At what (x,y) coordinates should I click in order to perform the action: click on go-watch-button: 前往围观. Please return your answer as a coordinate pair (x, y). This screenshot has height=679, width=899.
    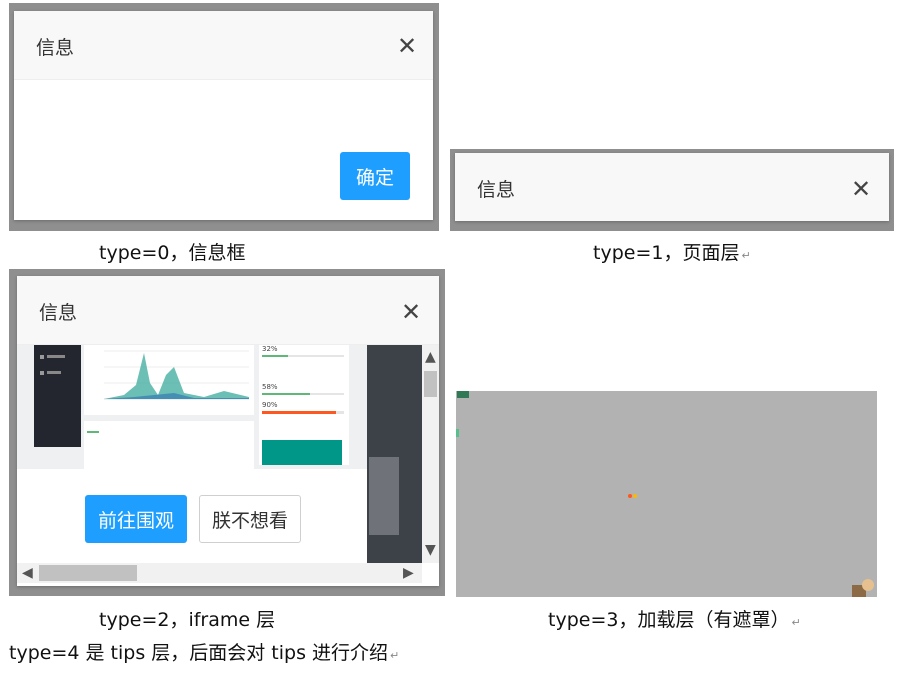
    Looking at the image, I should click on (136, 519).